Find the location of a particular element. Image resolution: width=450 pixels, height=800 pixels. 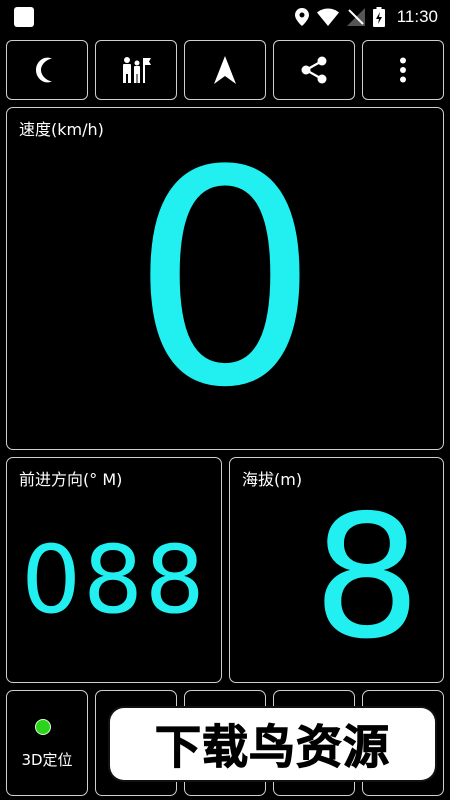

gps-status-dot is located at coordinates (43, 727).